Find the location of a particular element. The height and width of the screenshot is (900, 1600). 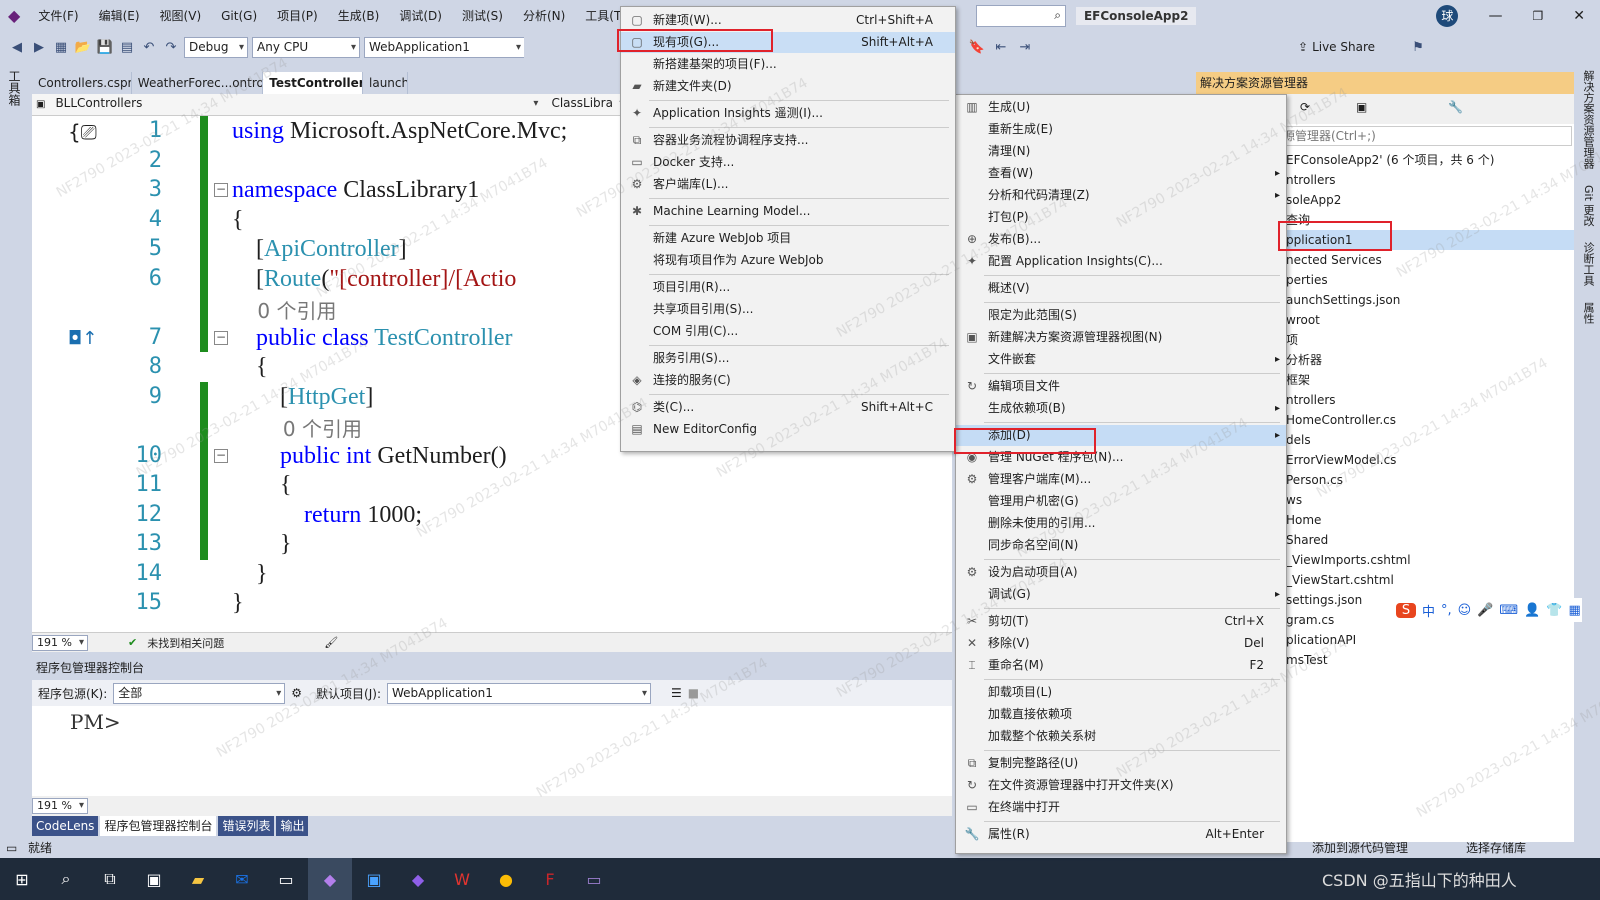

new-project-icon: ▦ is located at coordinates (61, 47).